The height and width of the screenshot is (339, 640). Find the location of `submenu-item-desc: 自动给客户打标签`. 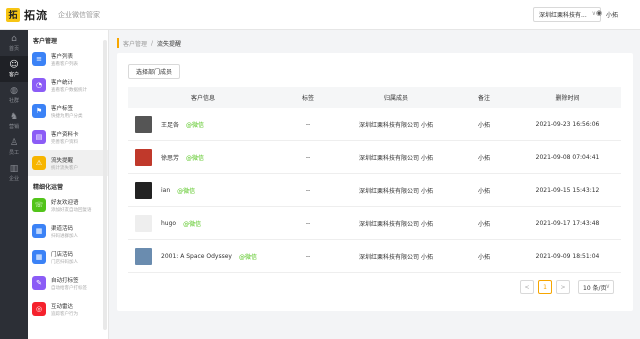

submenu-item-desc: 自动给客户打标签 is located at coordinates (69, 288).